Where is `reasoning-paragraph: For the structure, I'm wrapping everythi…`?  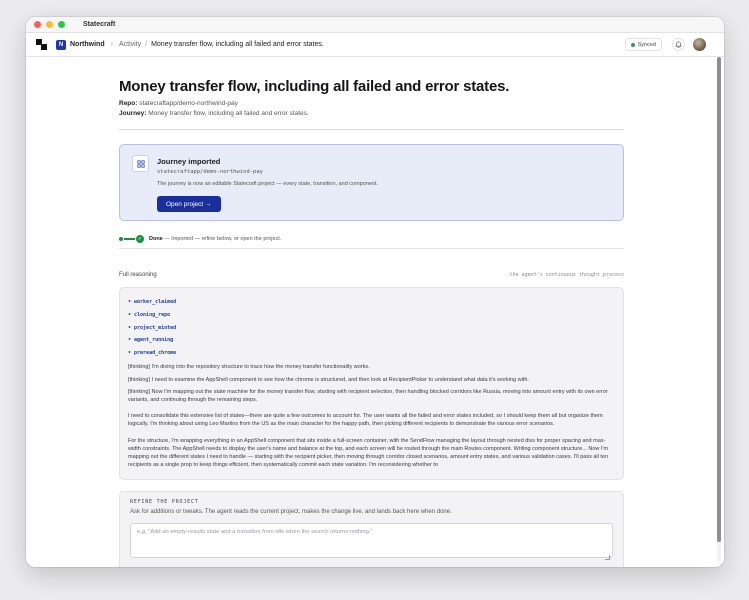 reasoning-paragraph: For the structure, I'm wrapping everythi… is located at coordinates (368, 453).